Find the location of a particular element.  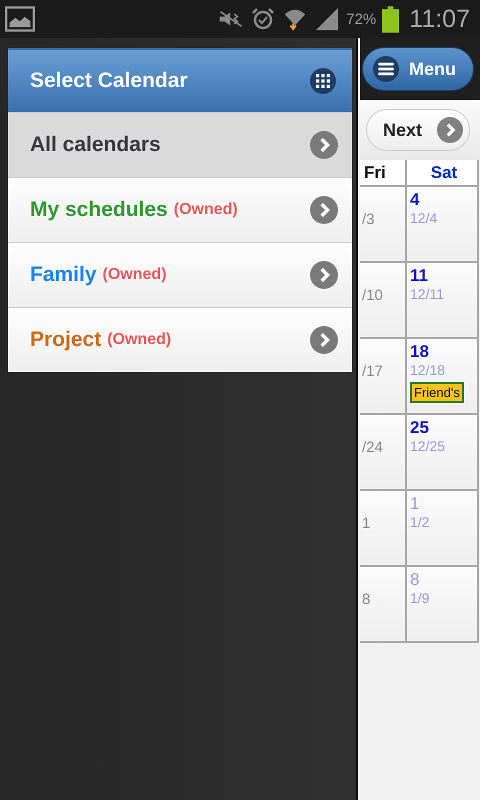

date-label: 12/18 is located at coordinates (428, 370).